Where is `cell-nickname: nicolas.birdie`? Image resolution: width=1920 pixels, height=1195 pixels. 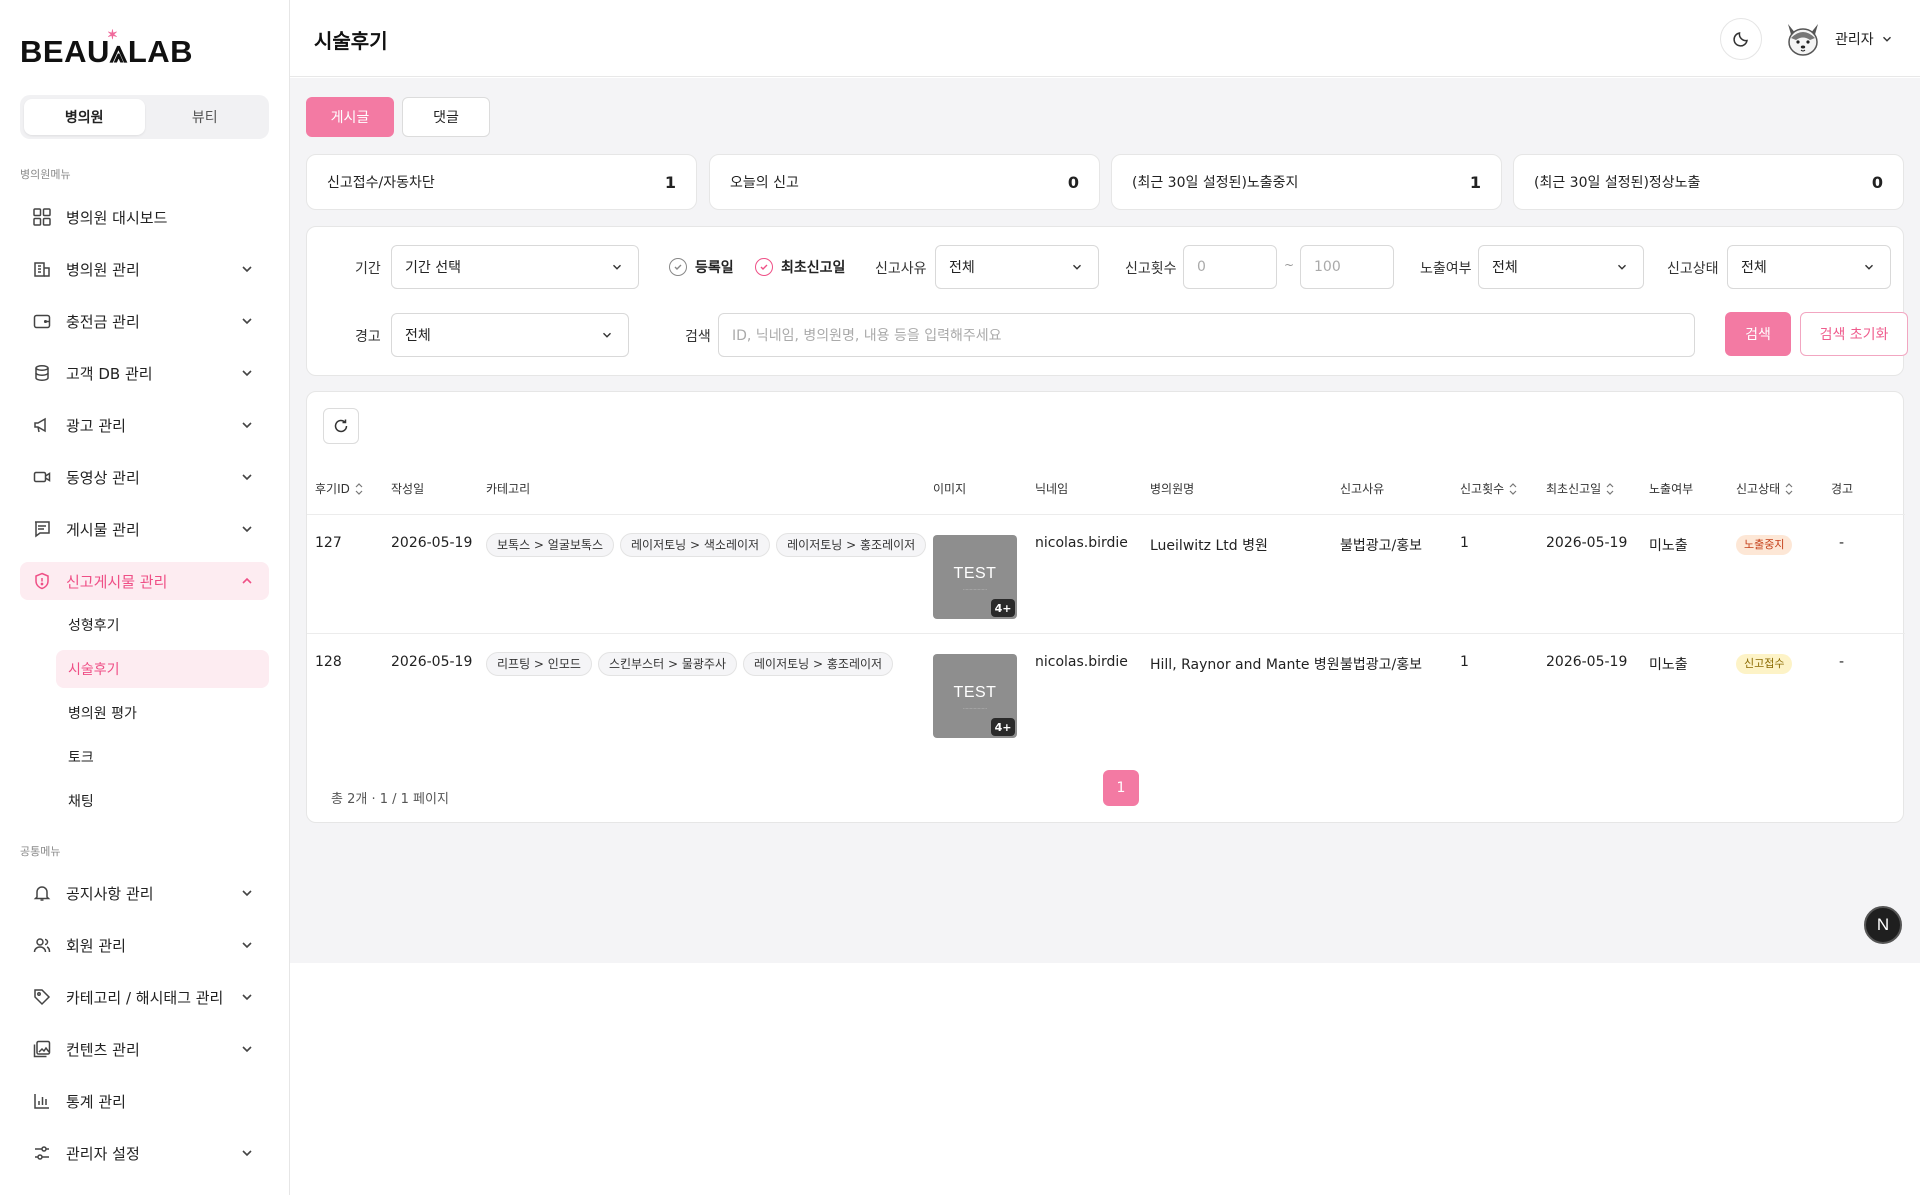
cell-nickname: nicolas.birdie is located at coordinates (1081, 662).